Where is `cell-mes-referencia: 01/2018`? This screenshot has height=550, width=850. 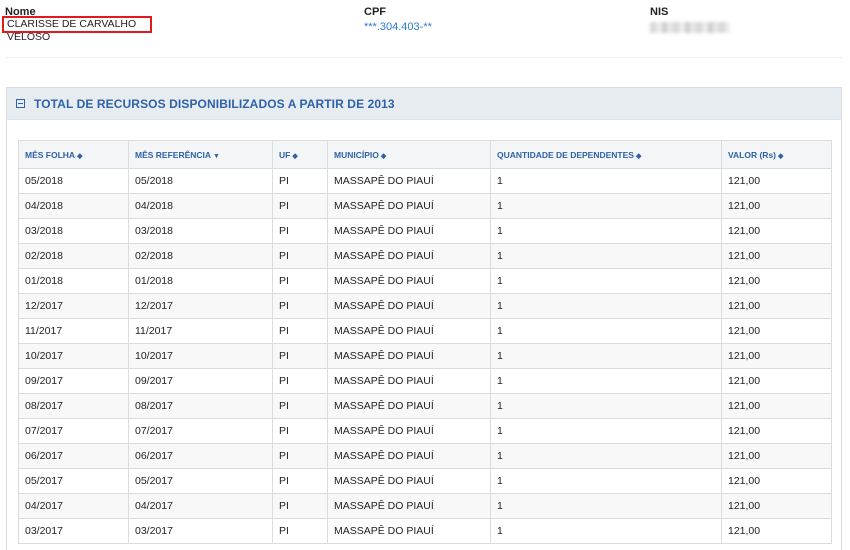
cell-mes-referencia: 01/2018 is located at coordinates (200, 281).